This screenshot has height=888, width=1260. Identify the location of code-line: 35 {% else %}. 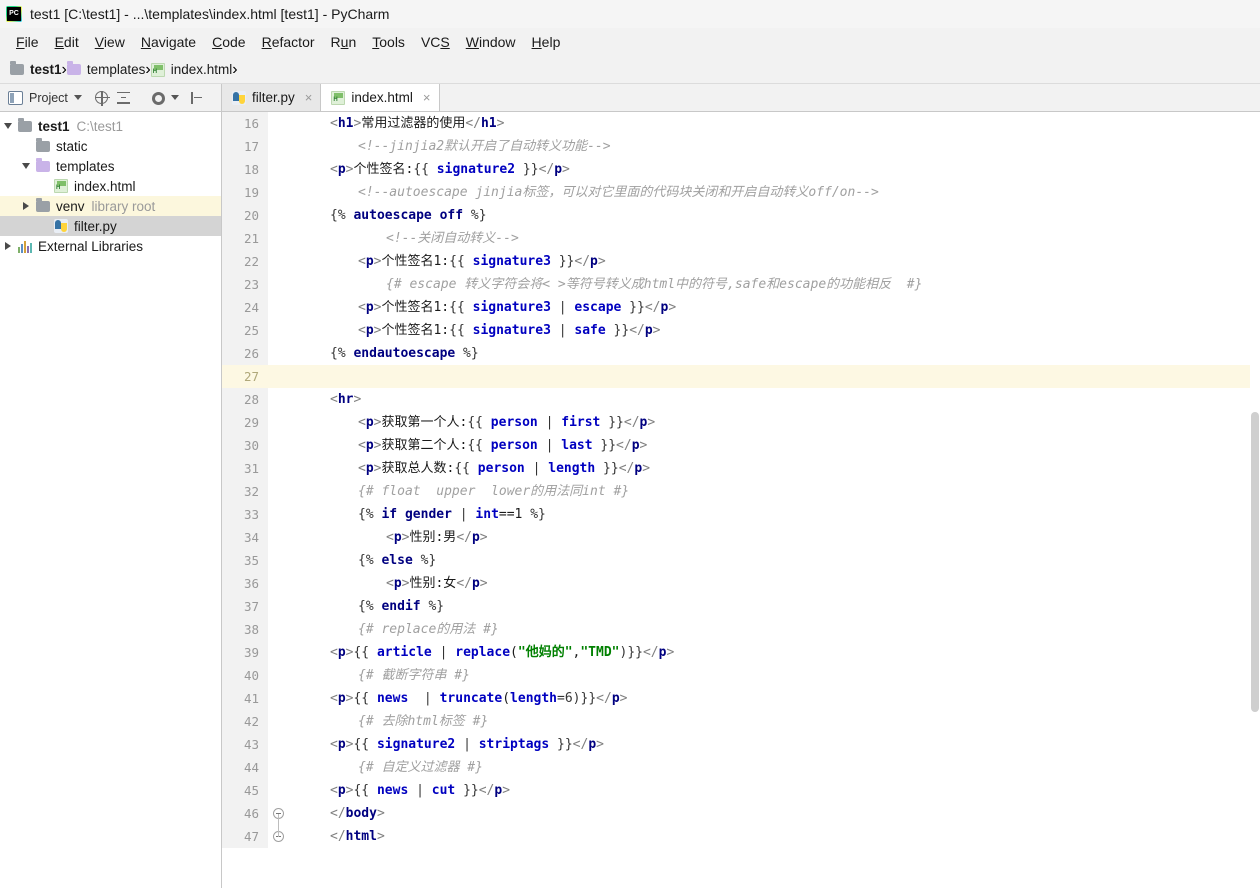
(741, 560).